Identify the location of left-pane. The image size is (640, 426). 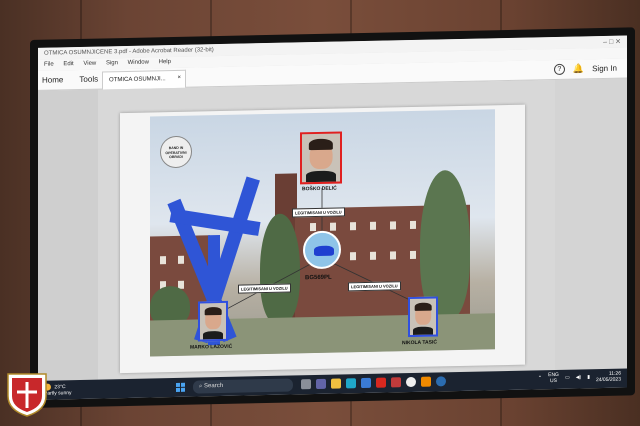
(68, 235).